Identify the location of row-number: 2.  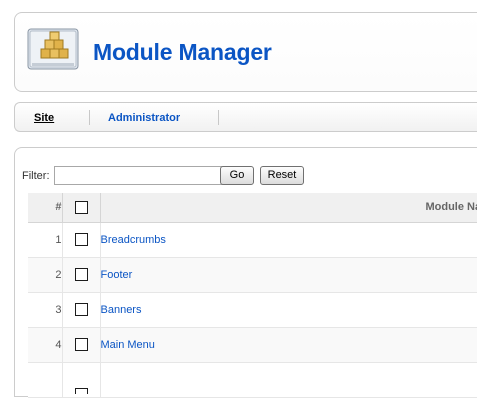
(45, 275).